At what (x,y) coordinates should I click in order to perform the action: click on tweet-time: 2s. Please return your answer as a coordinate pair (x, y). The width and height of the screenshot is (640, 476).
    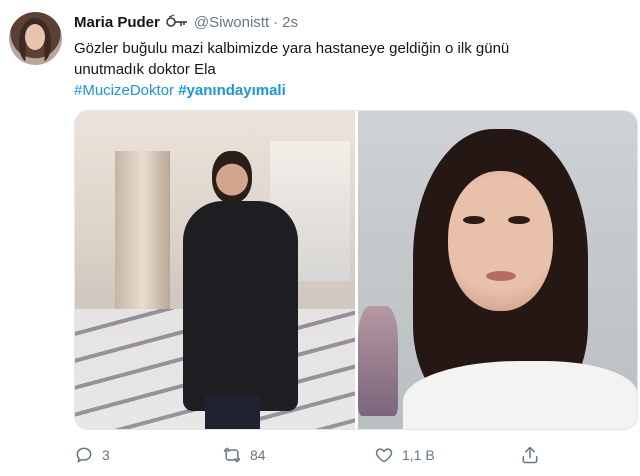
    Looking at the image, I should click on (290, 22).